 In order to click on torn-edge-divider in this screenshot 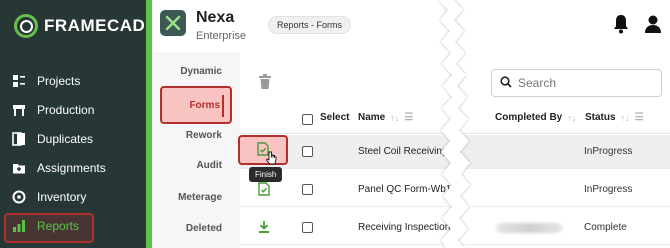, I will do `click(454, 124)`.